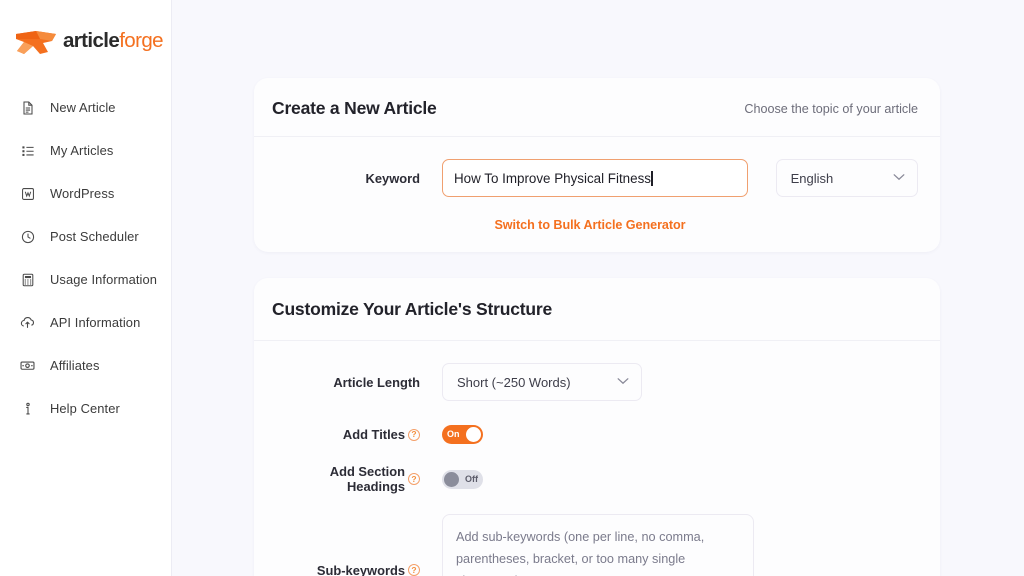 This screenshot has height=576, width=1024. I want to click on sidebar-item-label: Affiliates, so click(75, 365).